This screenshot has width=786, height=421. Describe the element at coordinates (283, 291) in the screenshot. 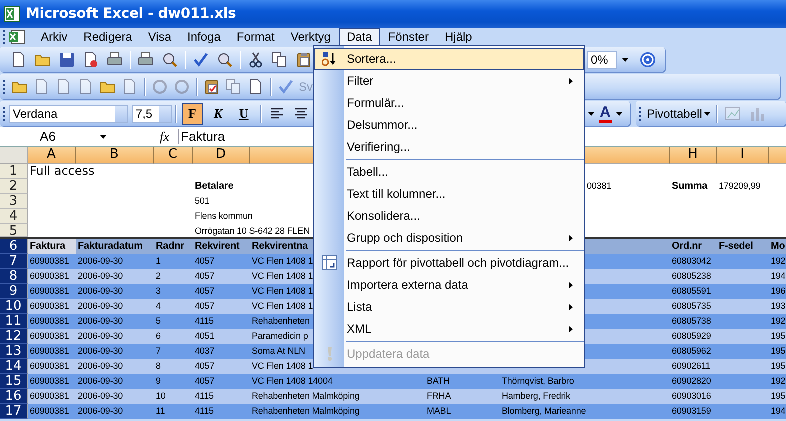

I see `table-cell: VC Flen 1408 1` at that location.